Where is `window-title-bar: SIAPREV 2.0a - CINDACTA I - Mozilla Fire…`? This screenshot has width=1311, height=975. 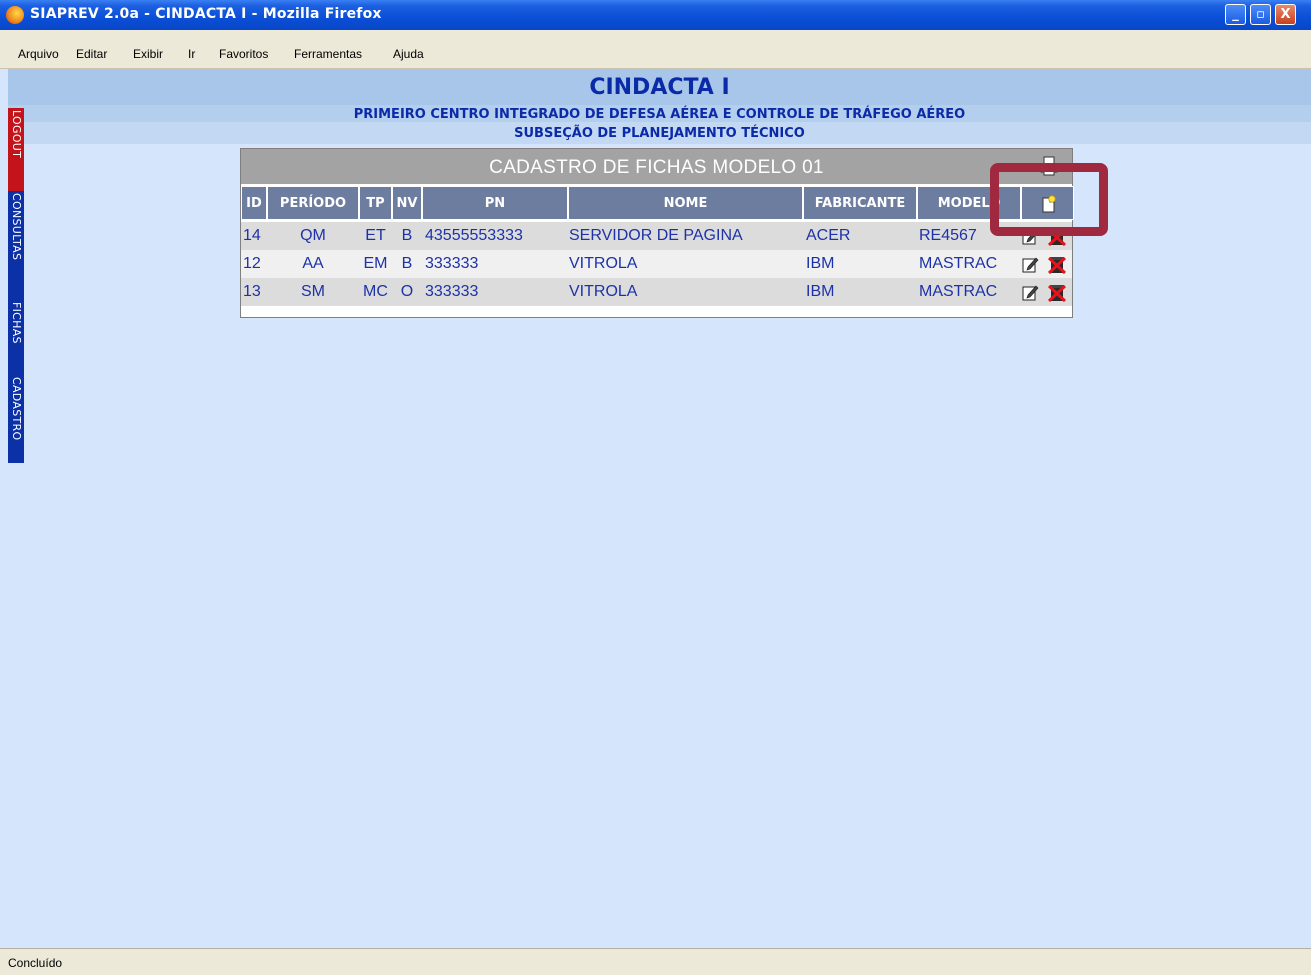 window-title-bar: SIAPREV 2.0a - CINDACTA I - Mozilla Fire… is located at coordinates (655, 15).